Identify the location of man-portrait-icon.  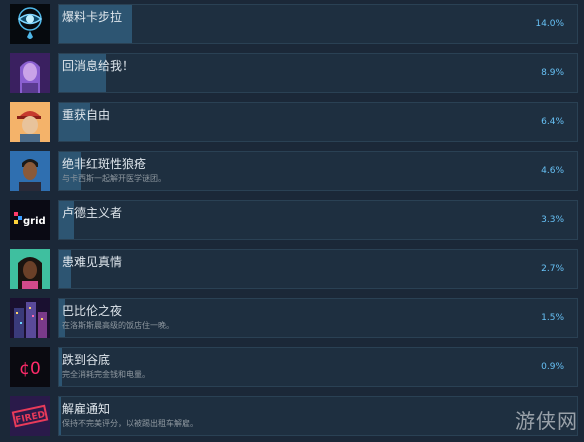
(30, 171).